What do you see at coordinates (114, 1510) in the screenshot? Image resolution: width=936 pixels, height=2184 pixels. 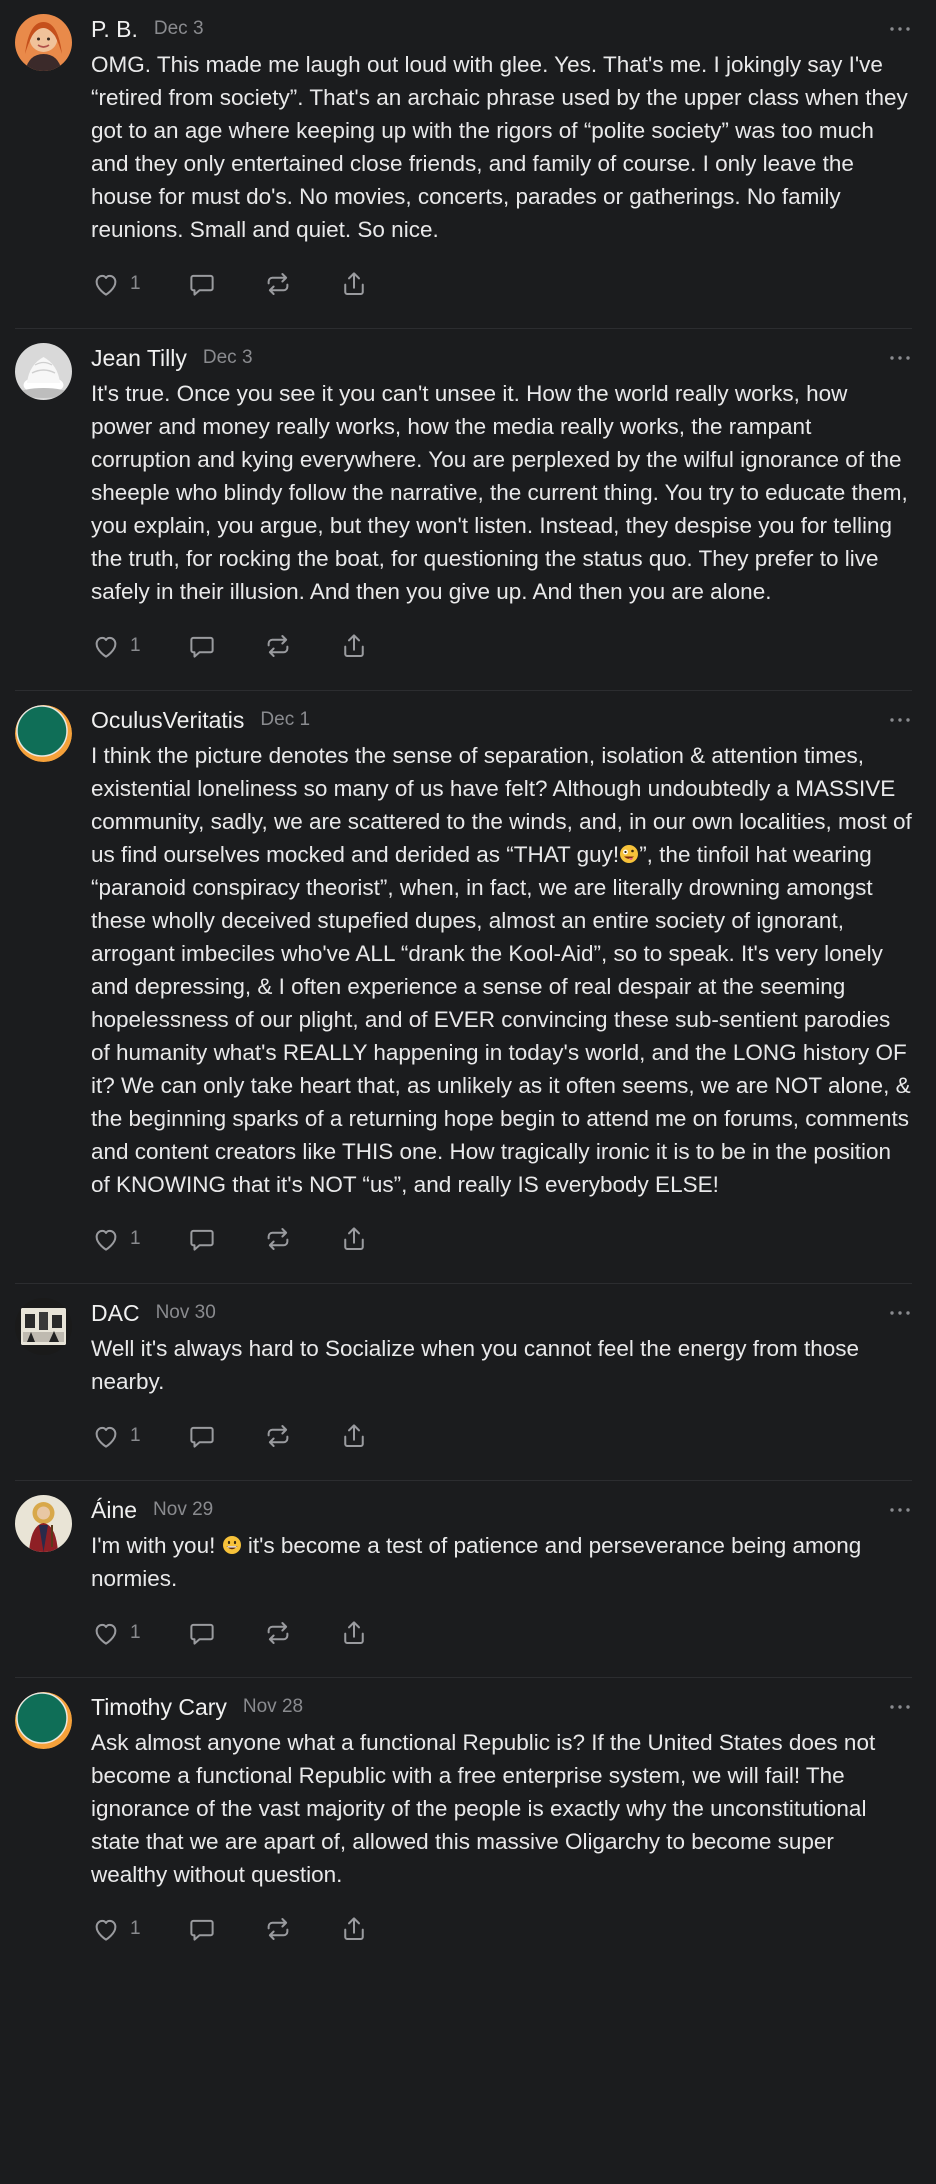 I see `author-name: Áine` at bounding box center [114, 1510].